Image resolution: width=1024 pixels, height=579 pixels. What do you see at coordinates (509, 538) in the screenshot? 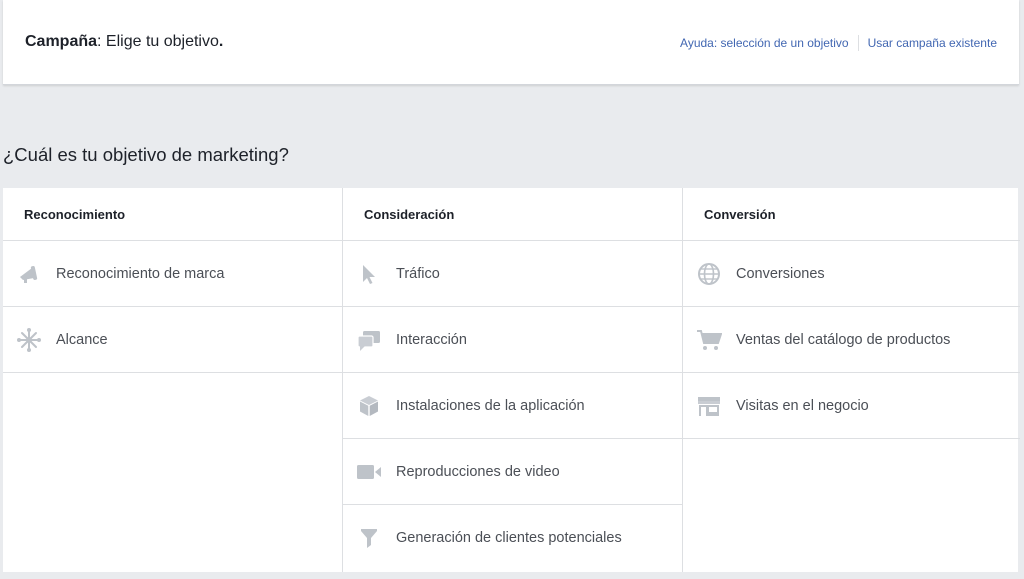
I see `objective-label: Generación de clientes potenciales` at bounding box center [509, 538].